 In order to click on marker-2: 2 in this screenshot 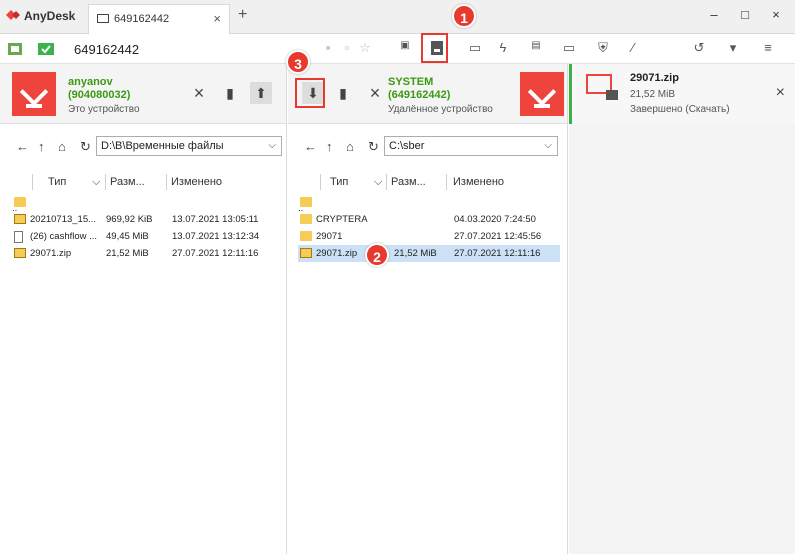, I will do `click(377, 255)`.